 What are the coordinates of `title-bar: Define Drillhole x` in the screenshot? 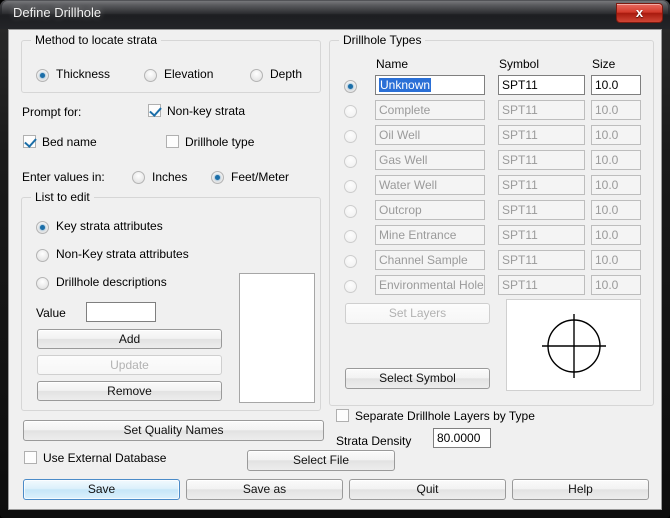 It's located at (335, 14).